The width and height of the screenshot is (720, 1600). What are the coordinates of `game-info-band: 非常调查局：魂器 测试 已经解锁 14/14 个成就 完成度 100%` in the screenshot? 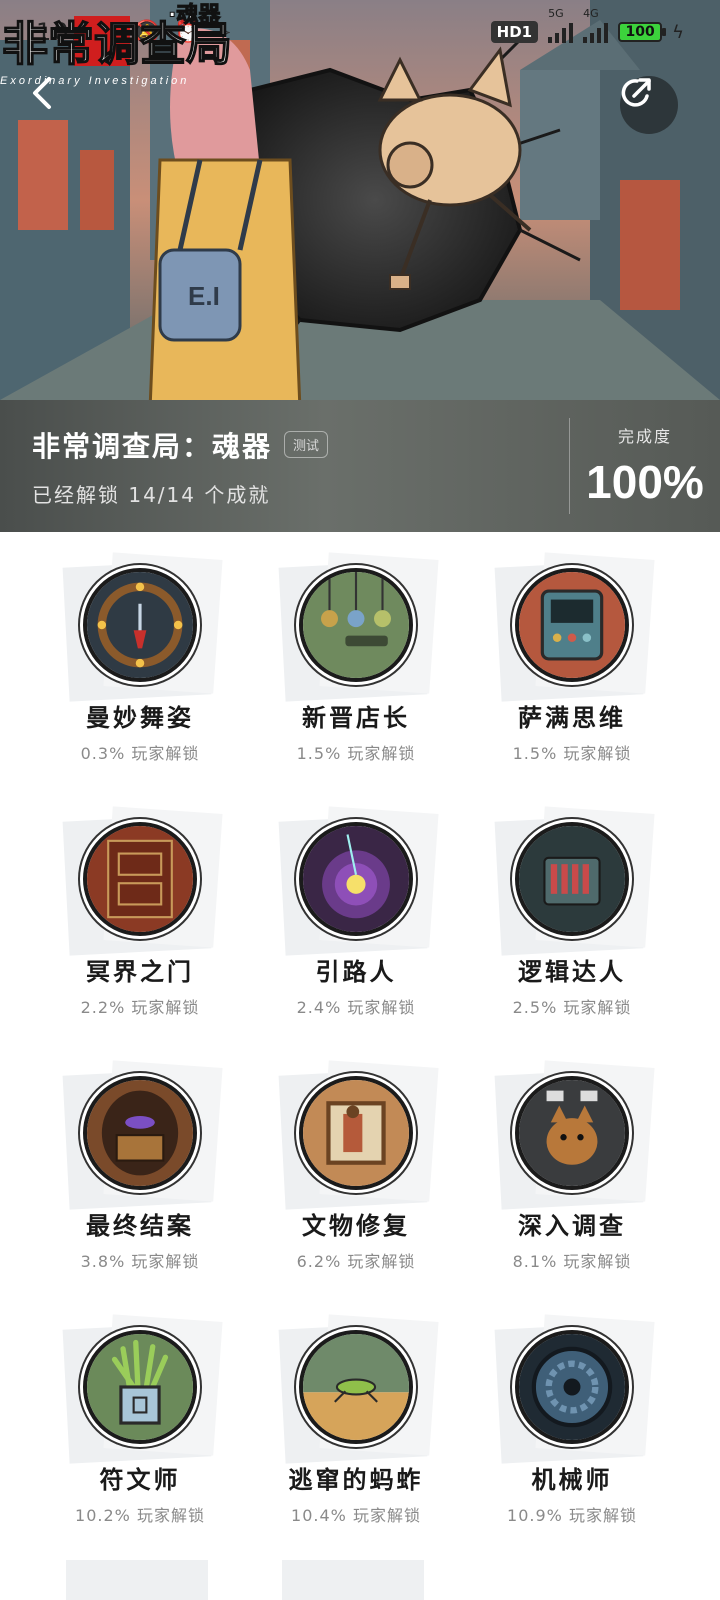 It's located at (360, 466).